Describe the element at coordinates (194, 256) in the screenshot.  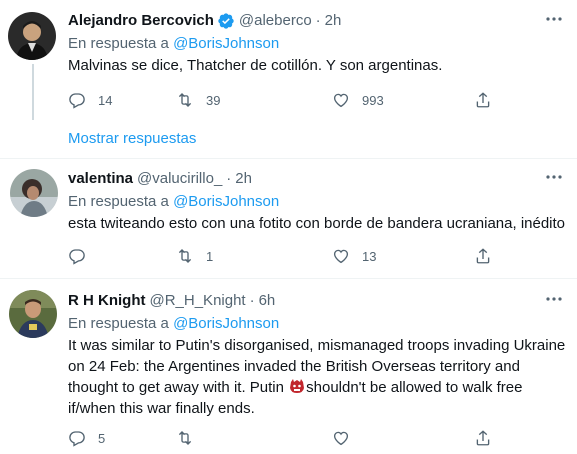
I see `retweet-button: 1` at that location.